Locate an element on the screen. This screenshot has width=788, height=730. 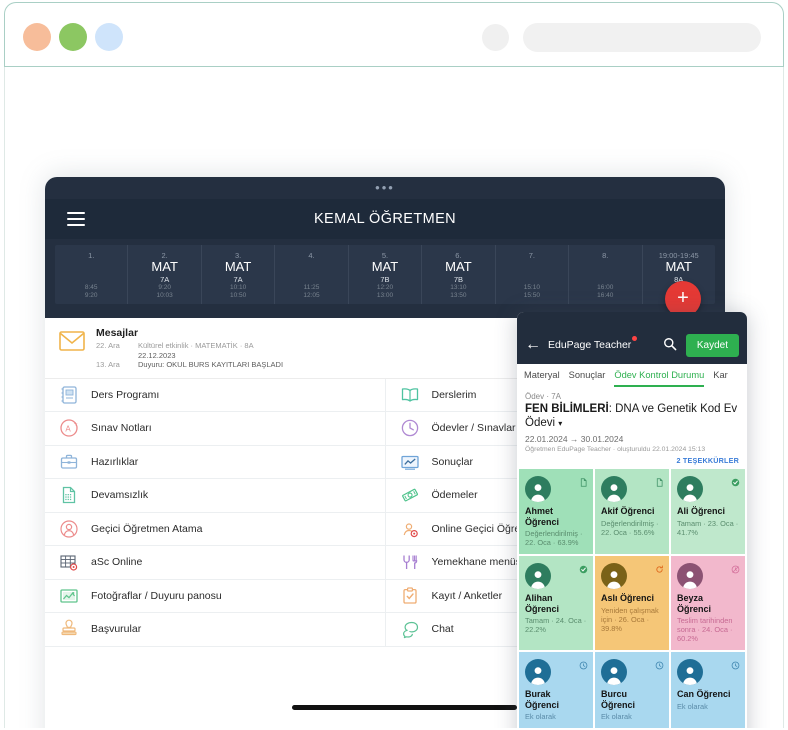
menu-item-foto-raflar-duyuru-panosu: Fotoğraflar / Duyuru panosu is located at coordinates (215, 596).